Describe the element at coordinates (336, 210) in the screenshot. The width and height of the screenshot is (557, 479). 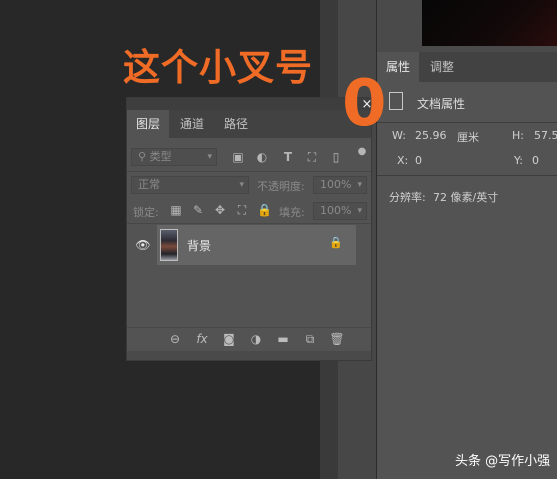
I see `fill-value: 100%` at that location.